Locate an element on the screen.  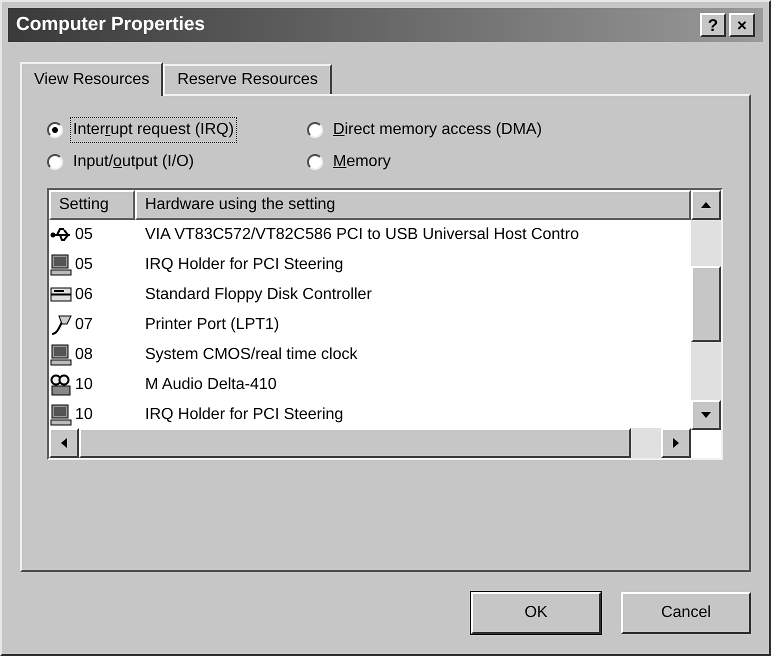
hardware-cell-text: System CMOS/real time clock is located at coordinates (251, 355).